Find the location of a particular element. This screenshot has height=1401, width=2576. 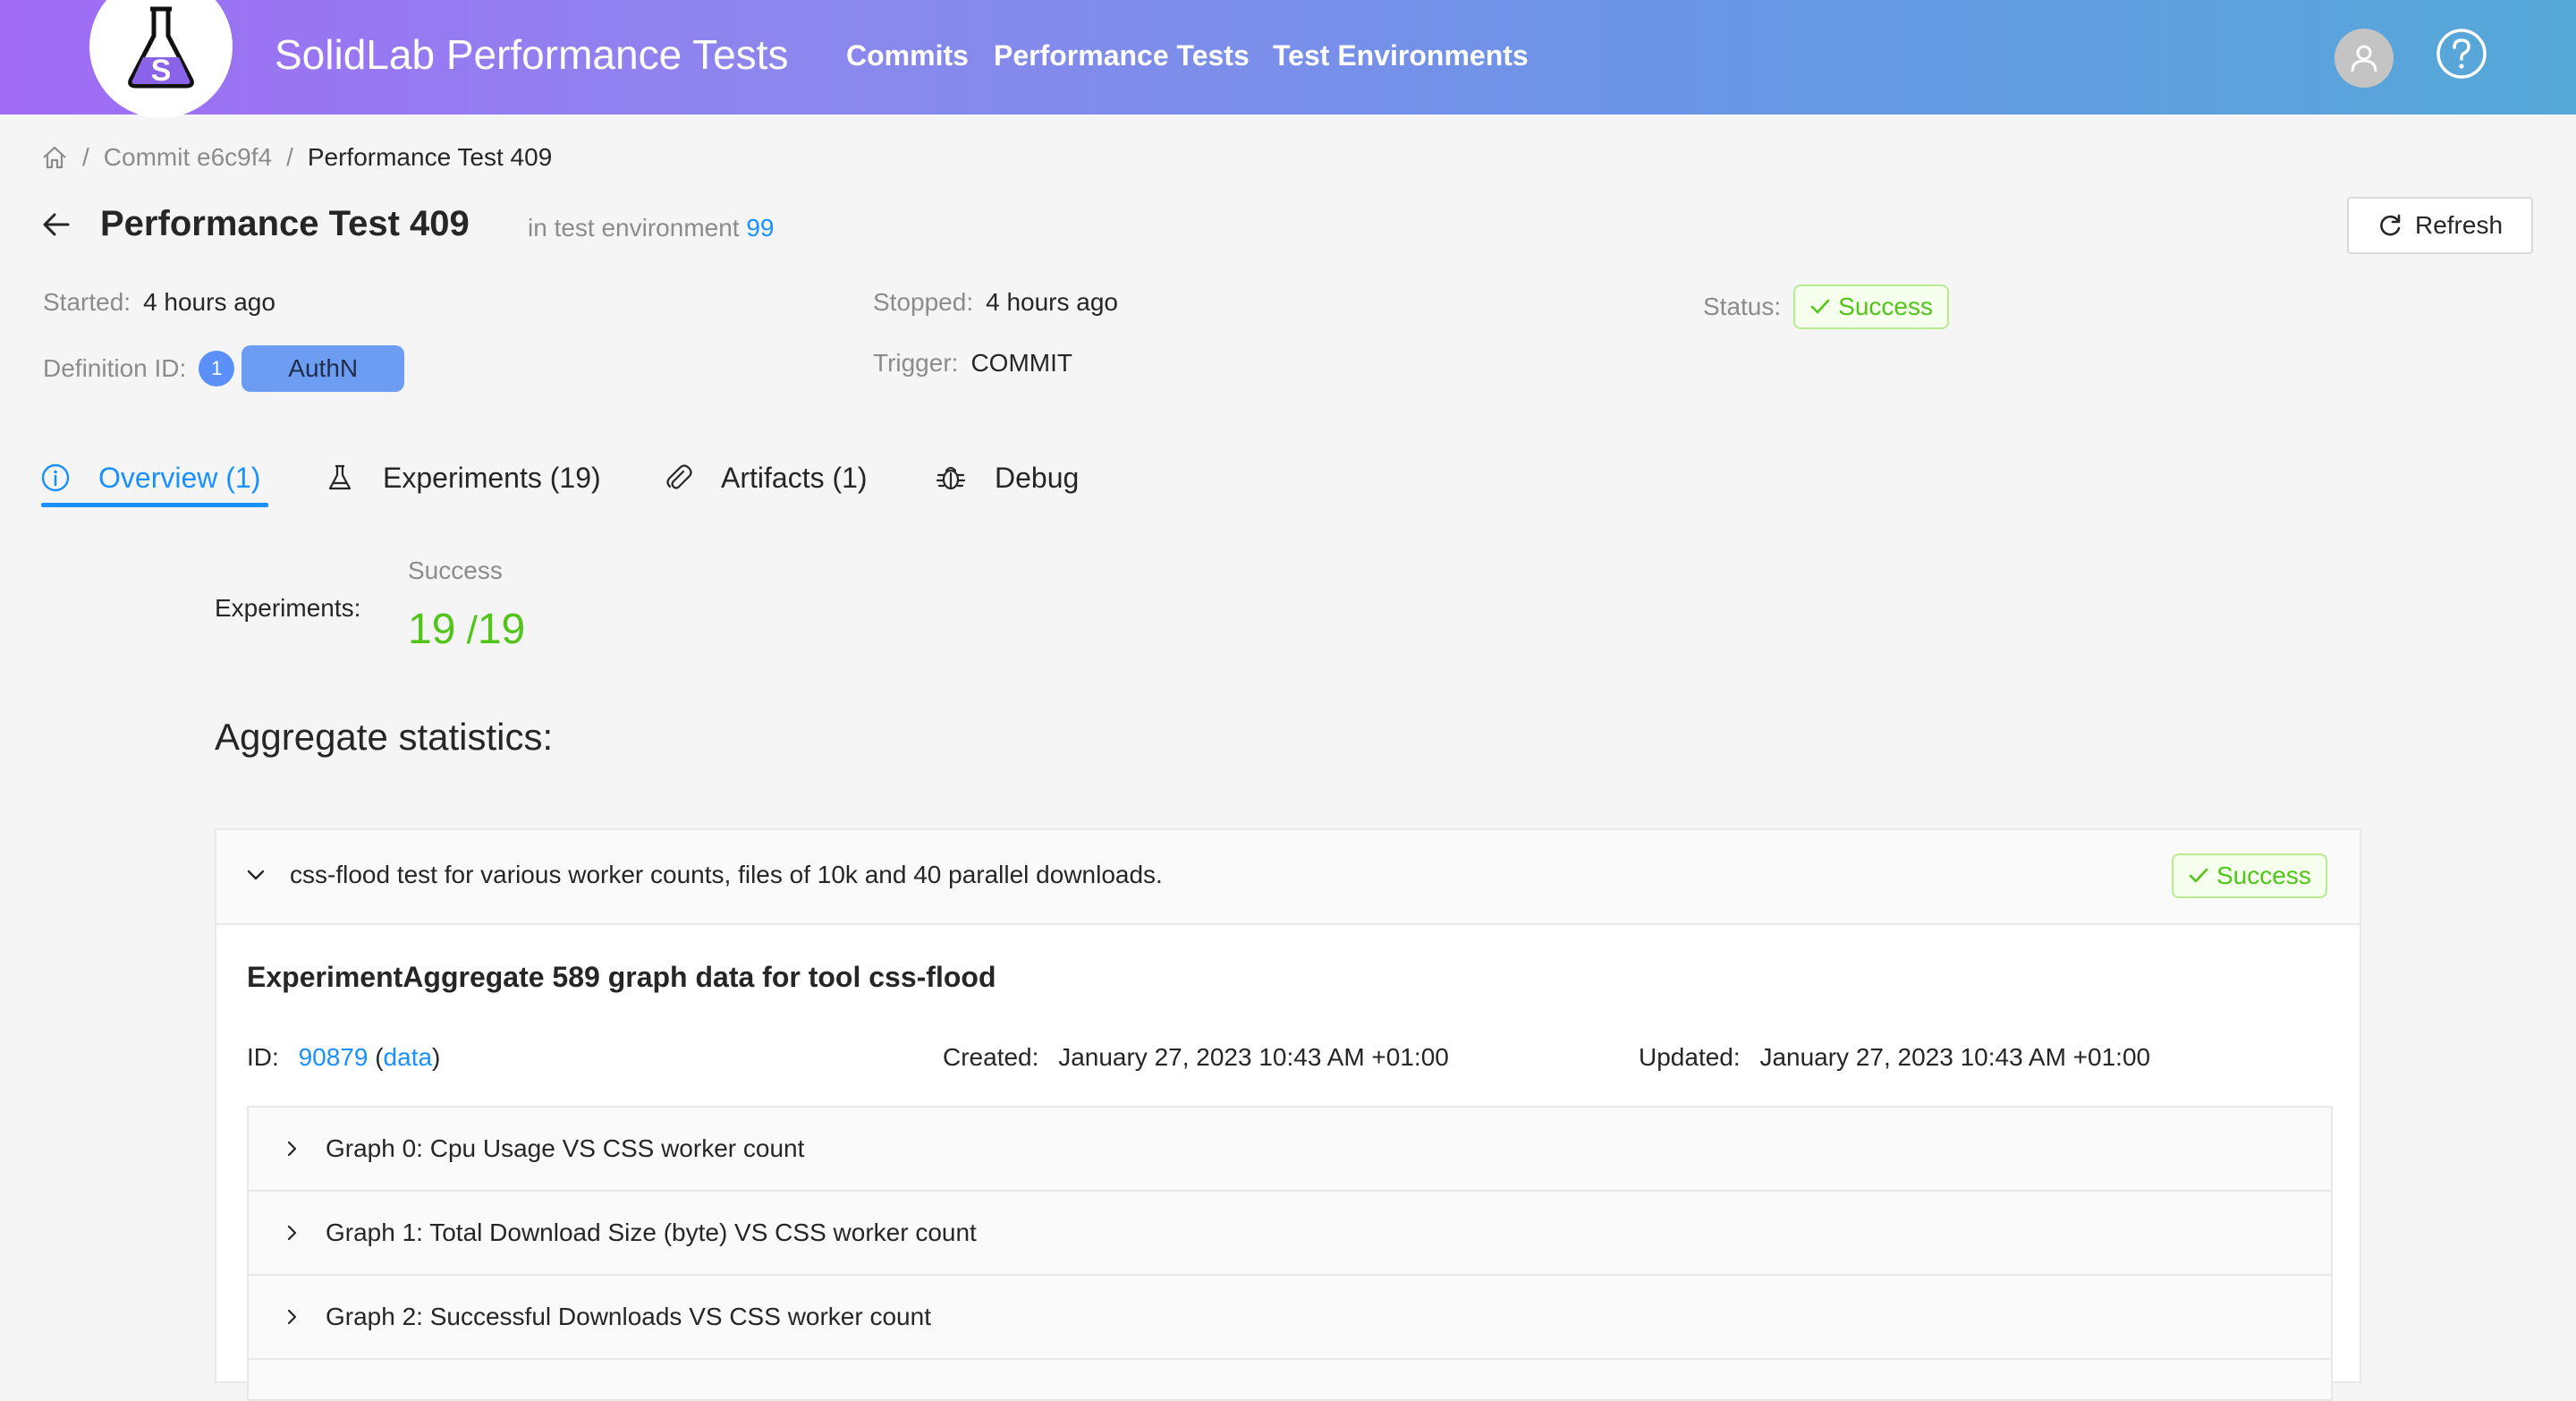

aggregate-id-field: ID: 90879 (data) is located at coordinates (344, 1057).